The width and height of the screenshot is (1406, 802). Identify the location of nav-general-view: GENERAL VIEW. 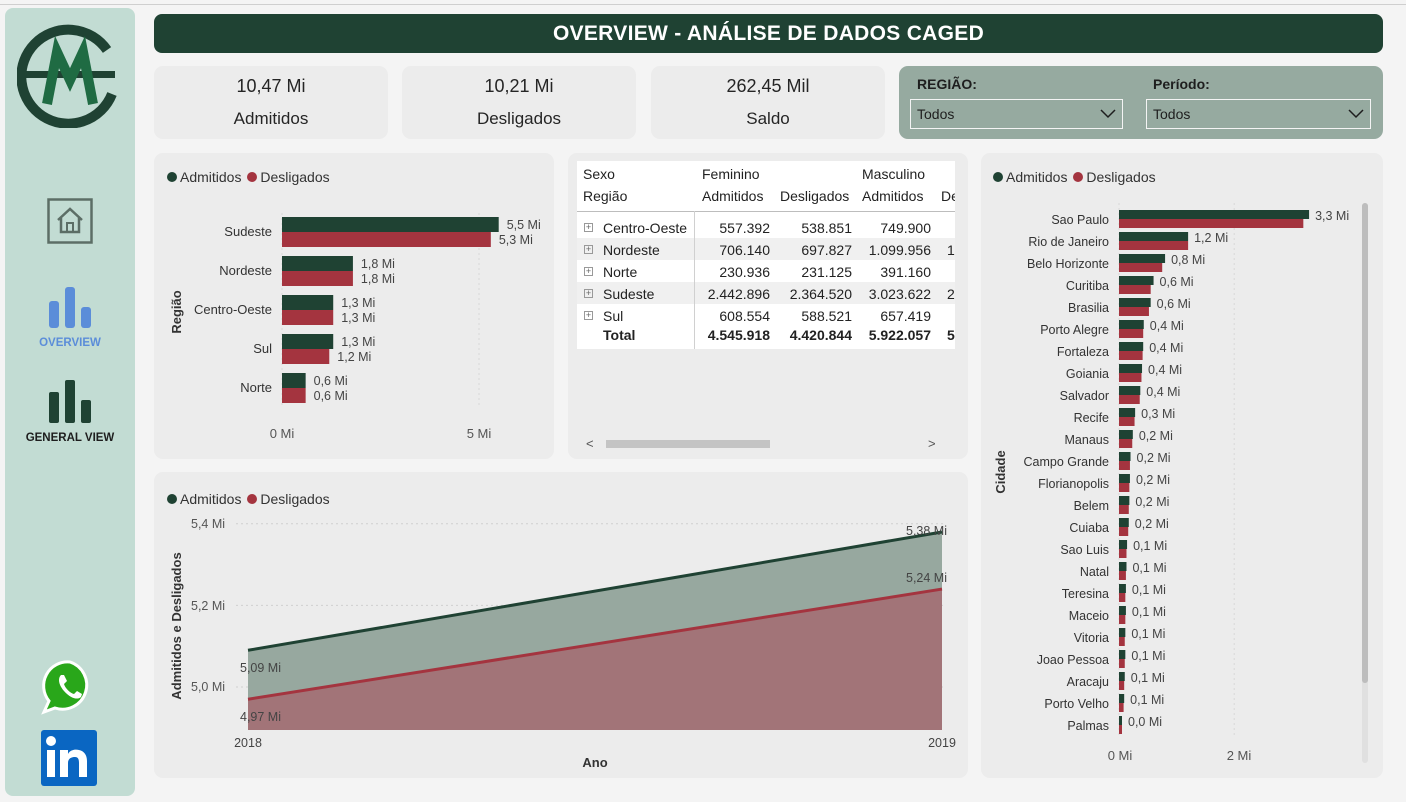
(70, 412).